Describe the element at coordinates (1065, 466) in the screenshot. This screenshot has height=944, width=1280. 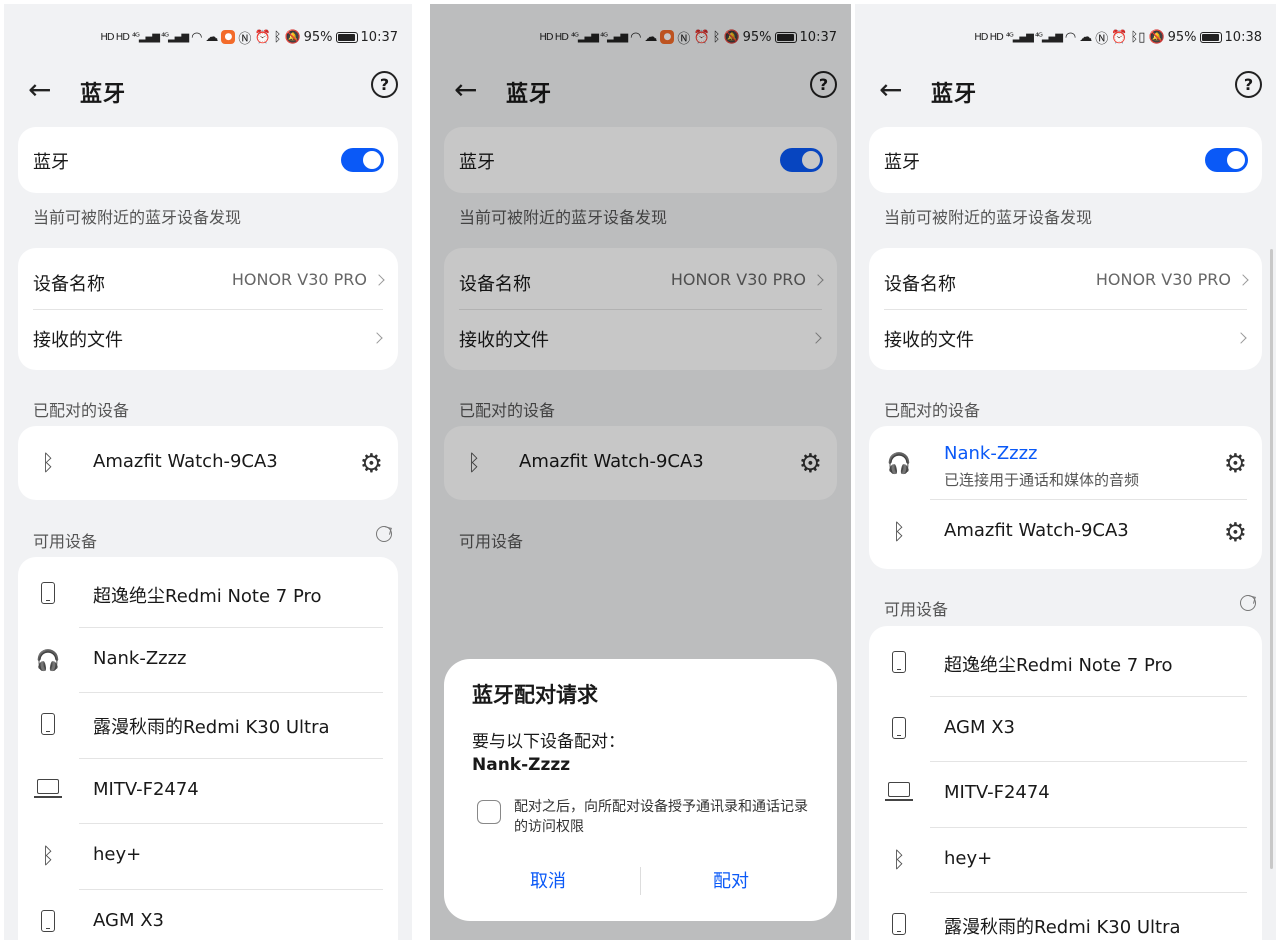
I see `paired-device-row-connected: 🎧 Nank-Zzzz 已连接用于通话和媒体的音频 ⚙` at that location.